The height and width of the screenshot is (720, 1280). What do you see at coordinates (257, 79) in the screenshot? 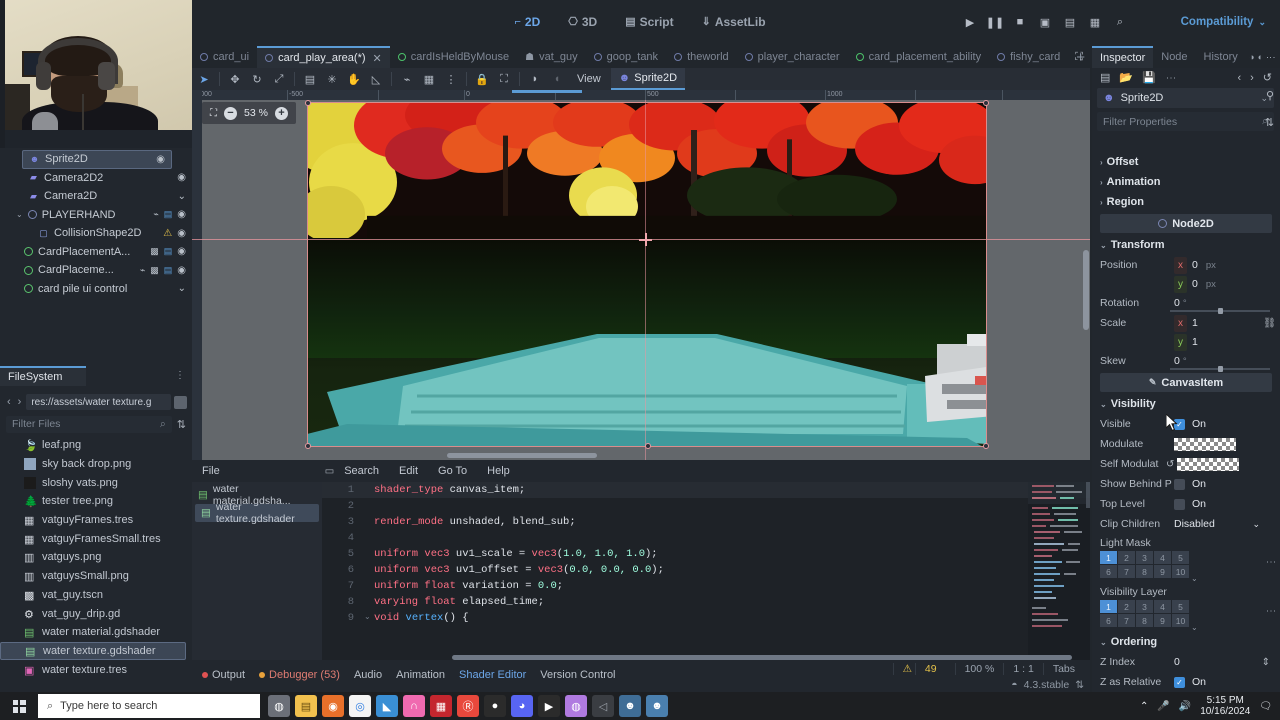
I see `rotate-mode-icon: ↻` at bounding box center [257, 79].